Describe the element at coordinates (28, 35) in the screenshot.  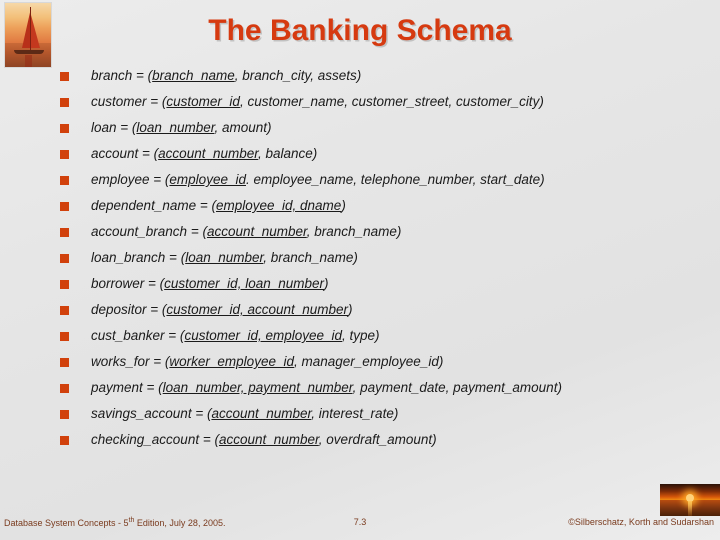
I see `sailboat-sunset-photo` at that location.